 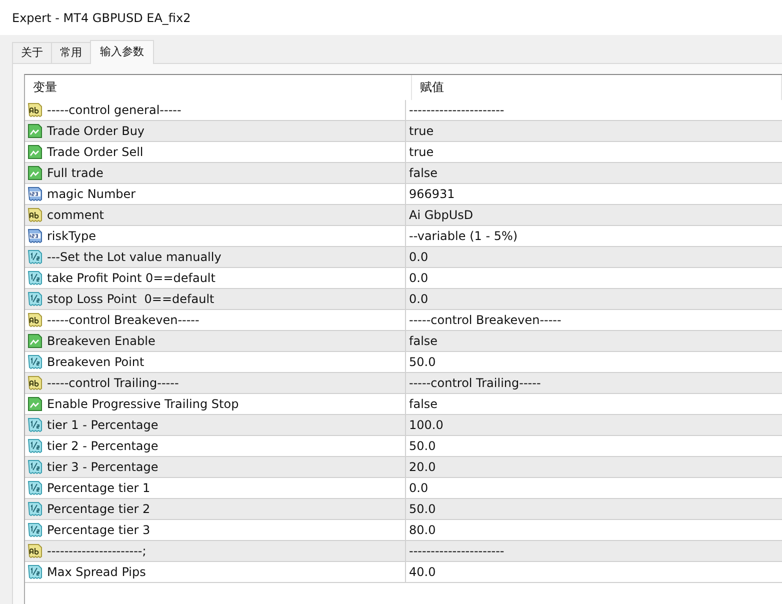 What do you see at coordinates (95, 152) in the screenshot?
I see `parameter-name: Trade Order Sell` at bounding box center [95, 152].